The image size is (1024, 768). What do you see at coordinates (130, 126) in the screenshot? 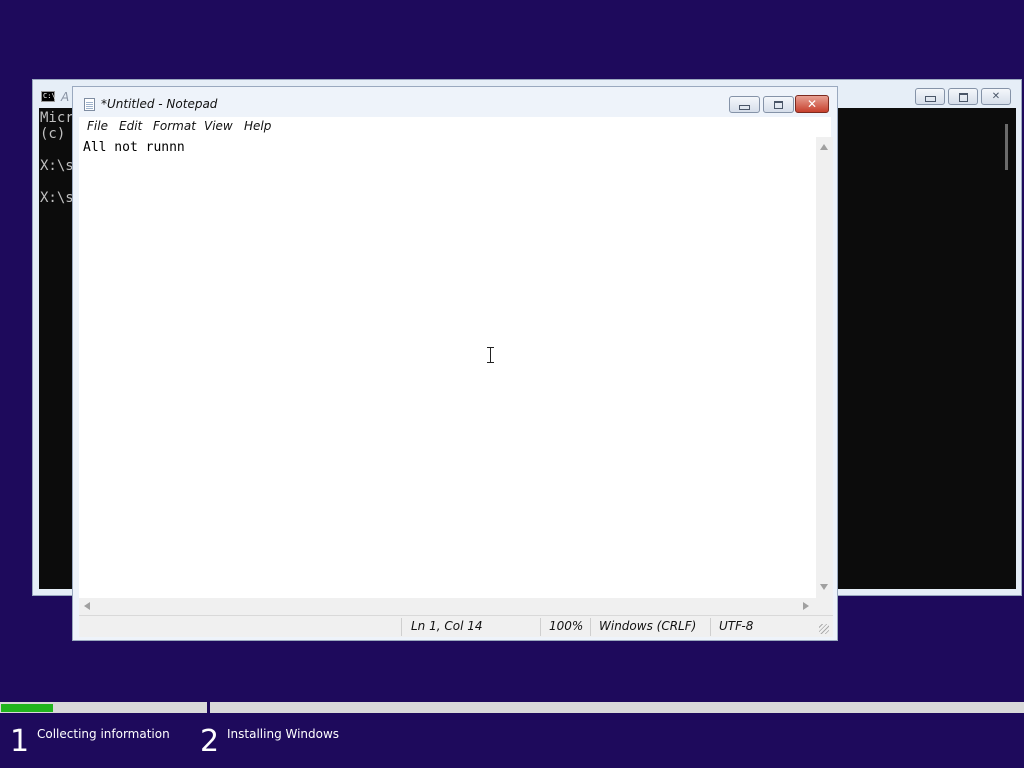
I see `menu-edit: Edit` at bounding box center [130, 126].